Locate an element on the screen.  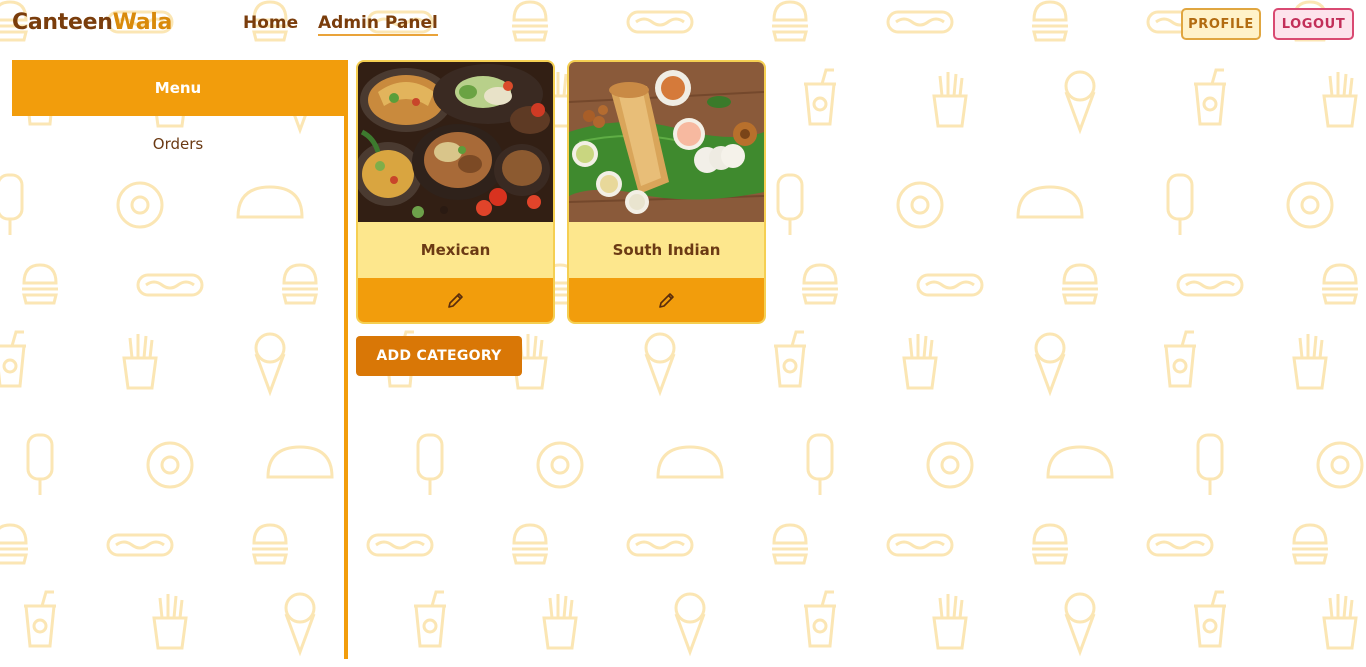
nav-admin-panel-link: Admin Panel is located at coordinates (378, 24).